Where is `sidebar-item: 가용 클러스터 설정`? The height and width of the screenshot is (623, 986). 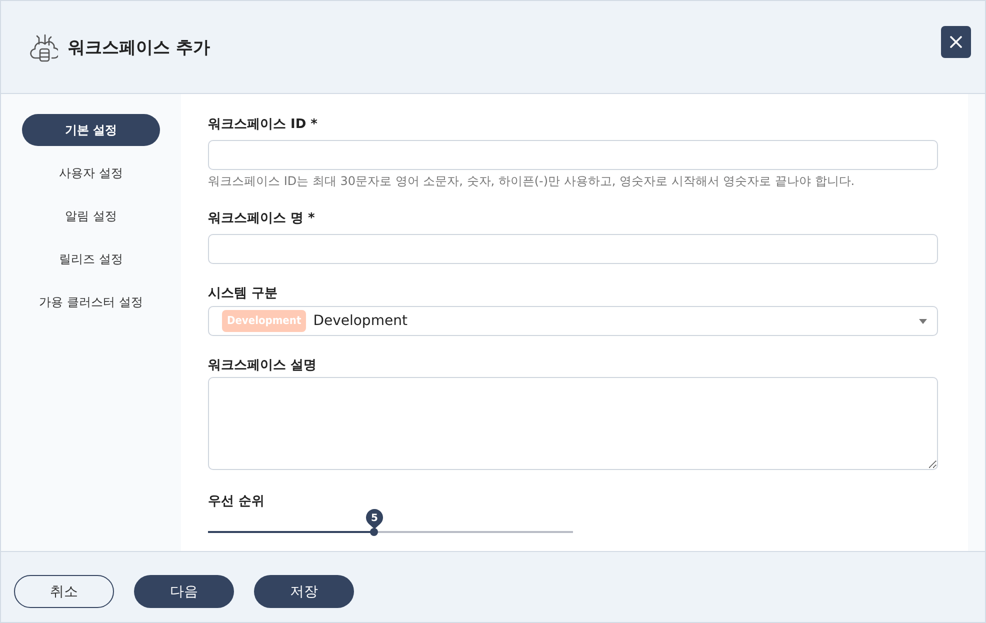 sidebar-item: 가용 클러스터 설정 is located at coordinates (91, 302).